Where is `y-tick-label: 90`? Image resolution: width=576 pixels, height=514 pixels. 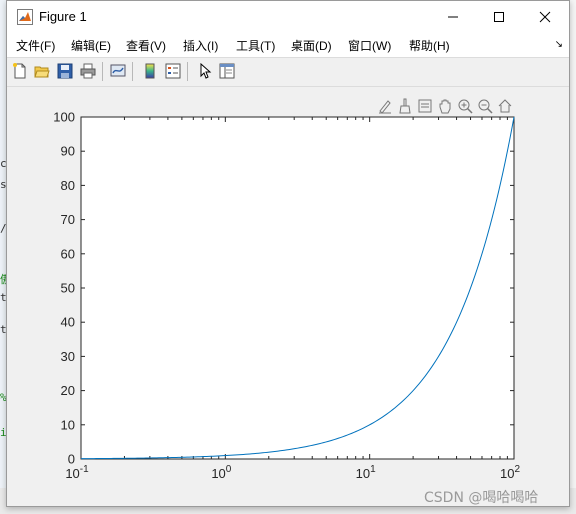
y-tick-label: 90 is located at coordinates (68, 151).